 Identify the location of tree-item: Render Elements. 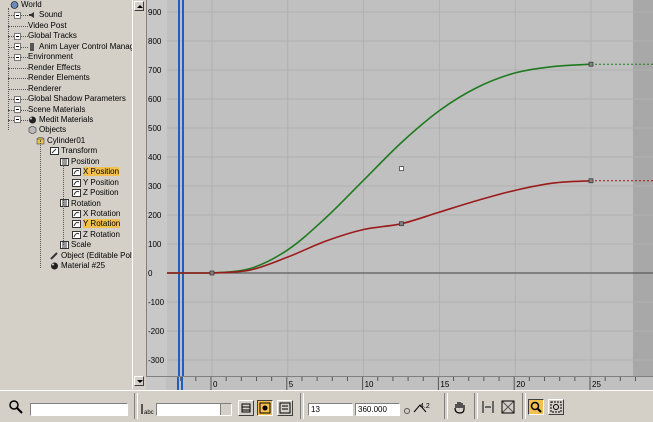
(59, 78).